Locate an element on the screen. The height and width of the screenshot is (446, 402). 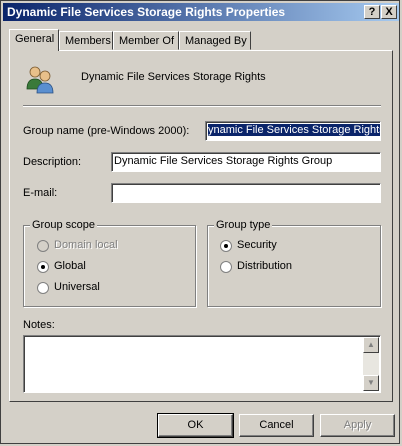
type-security-label: Security is located at coordinates (257, 245).